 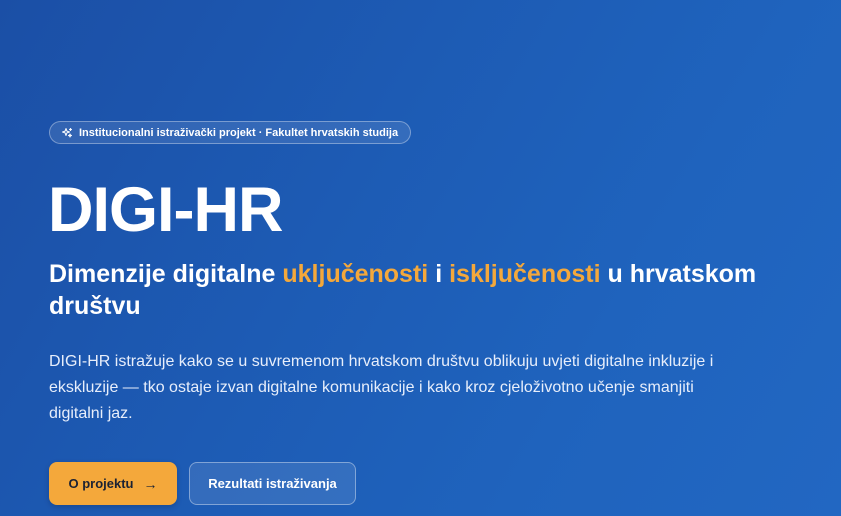 I want to click on about-project-button: O projektu →, so click(x=113, y=483).